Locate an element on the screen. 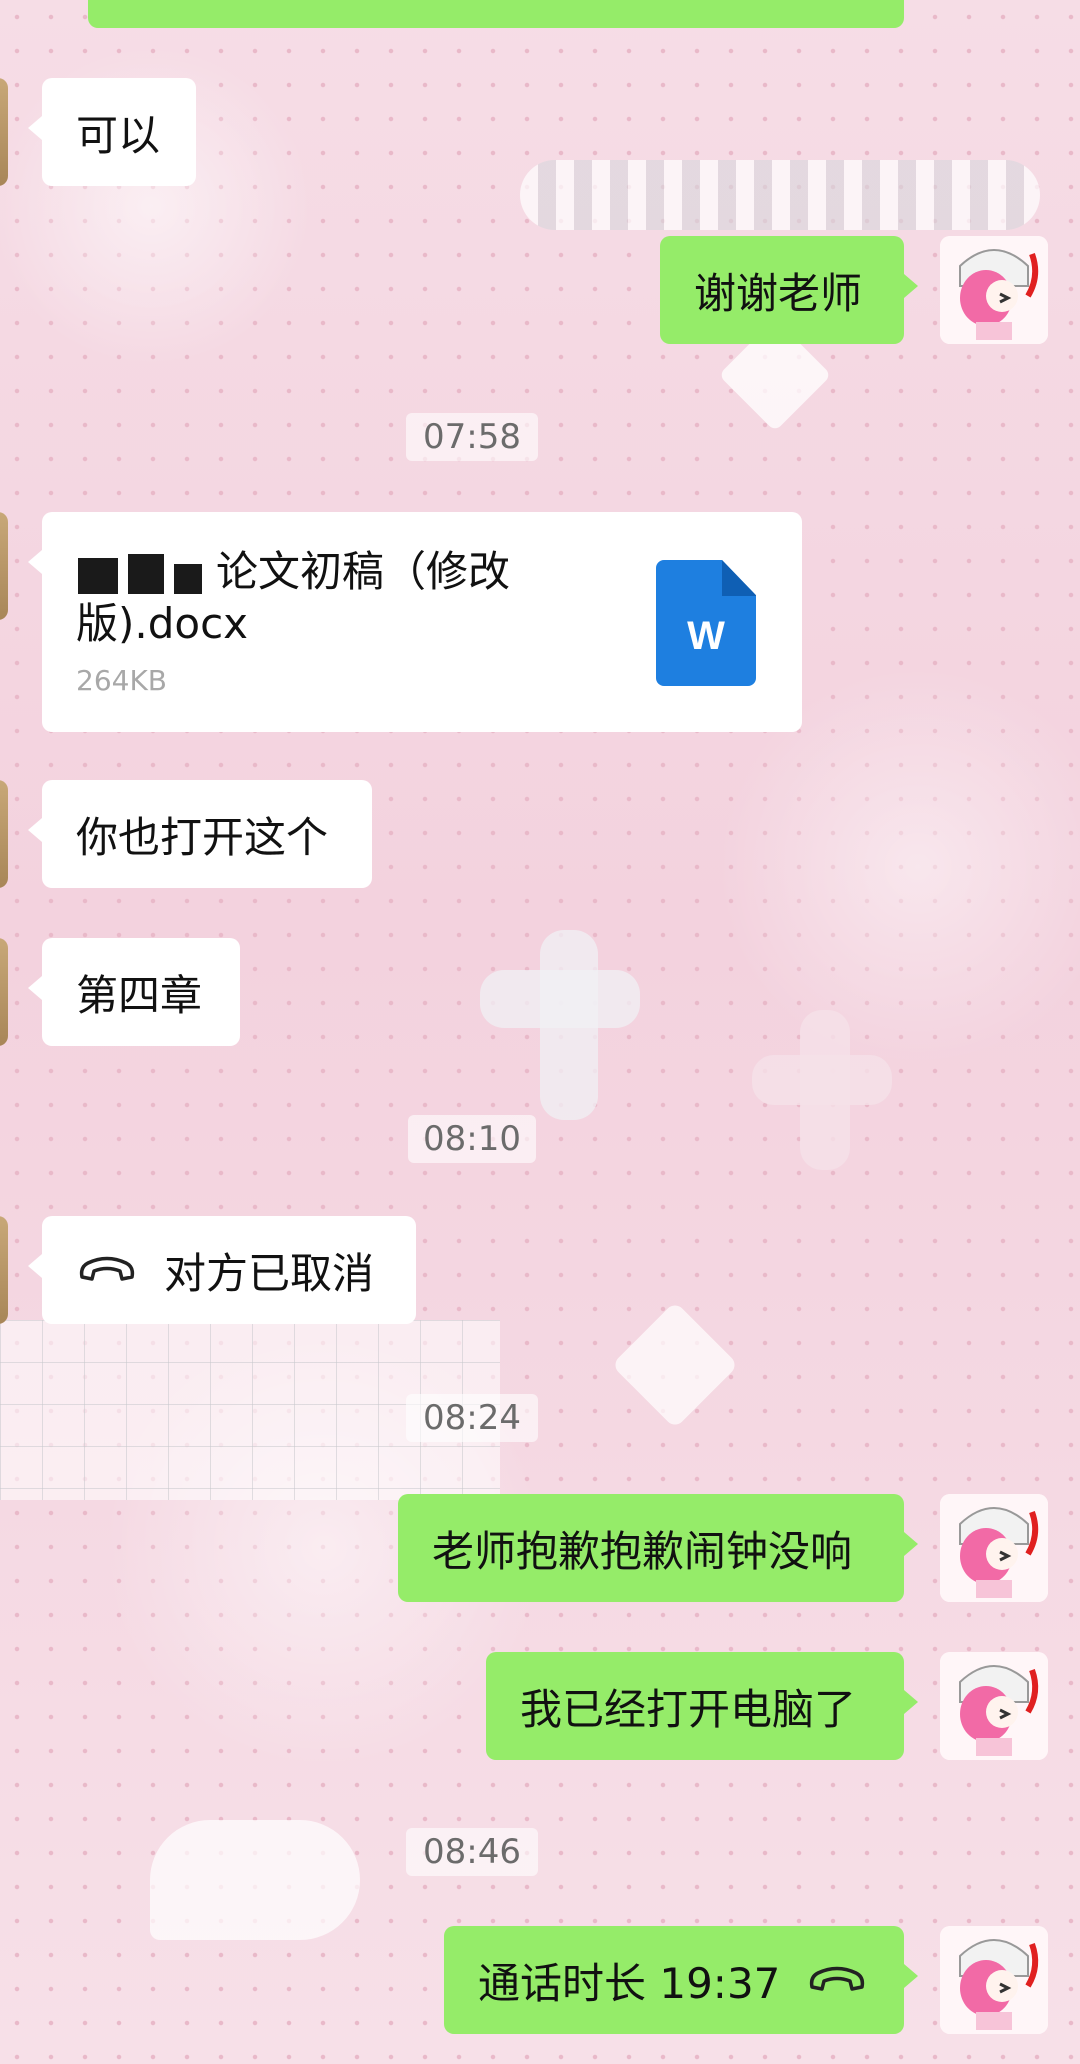 The height and width of the screenshot is (2064, 1080). message-text: 你也打开这个 is located at coordinates (202, 837).